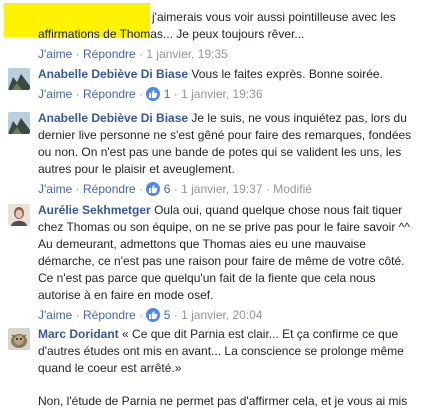  Describe the element at coordinates (167, 315) in the screenshot. I see `reaction-count: 5` at that location.